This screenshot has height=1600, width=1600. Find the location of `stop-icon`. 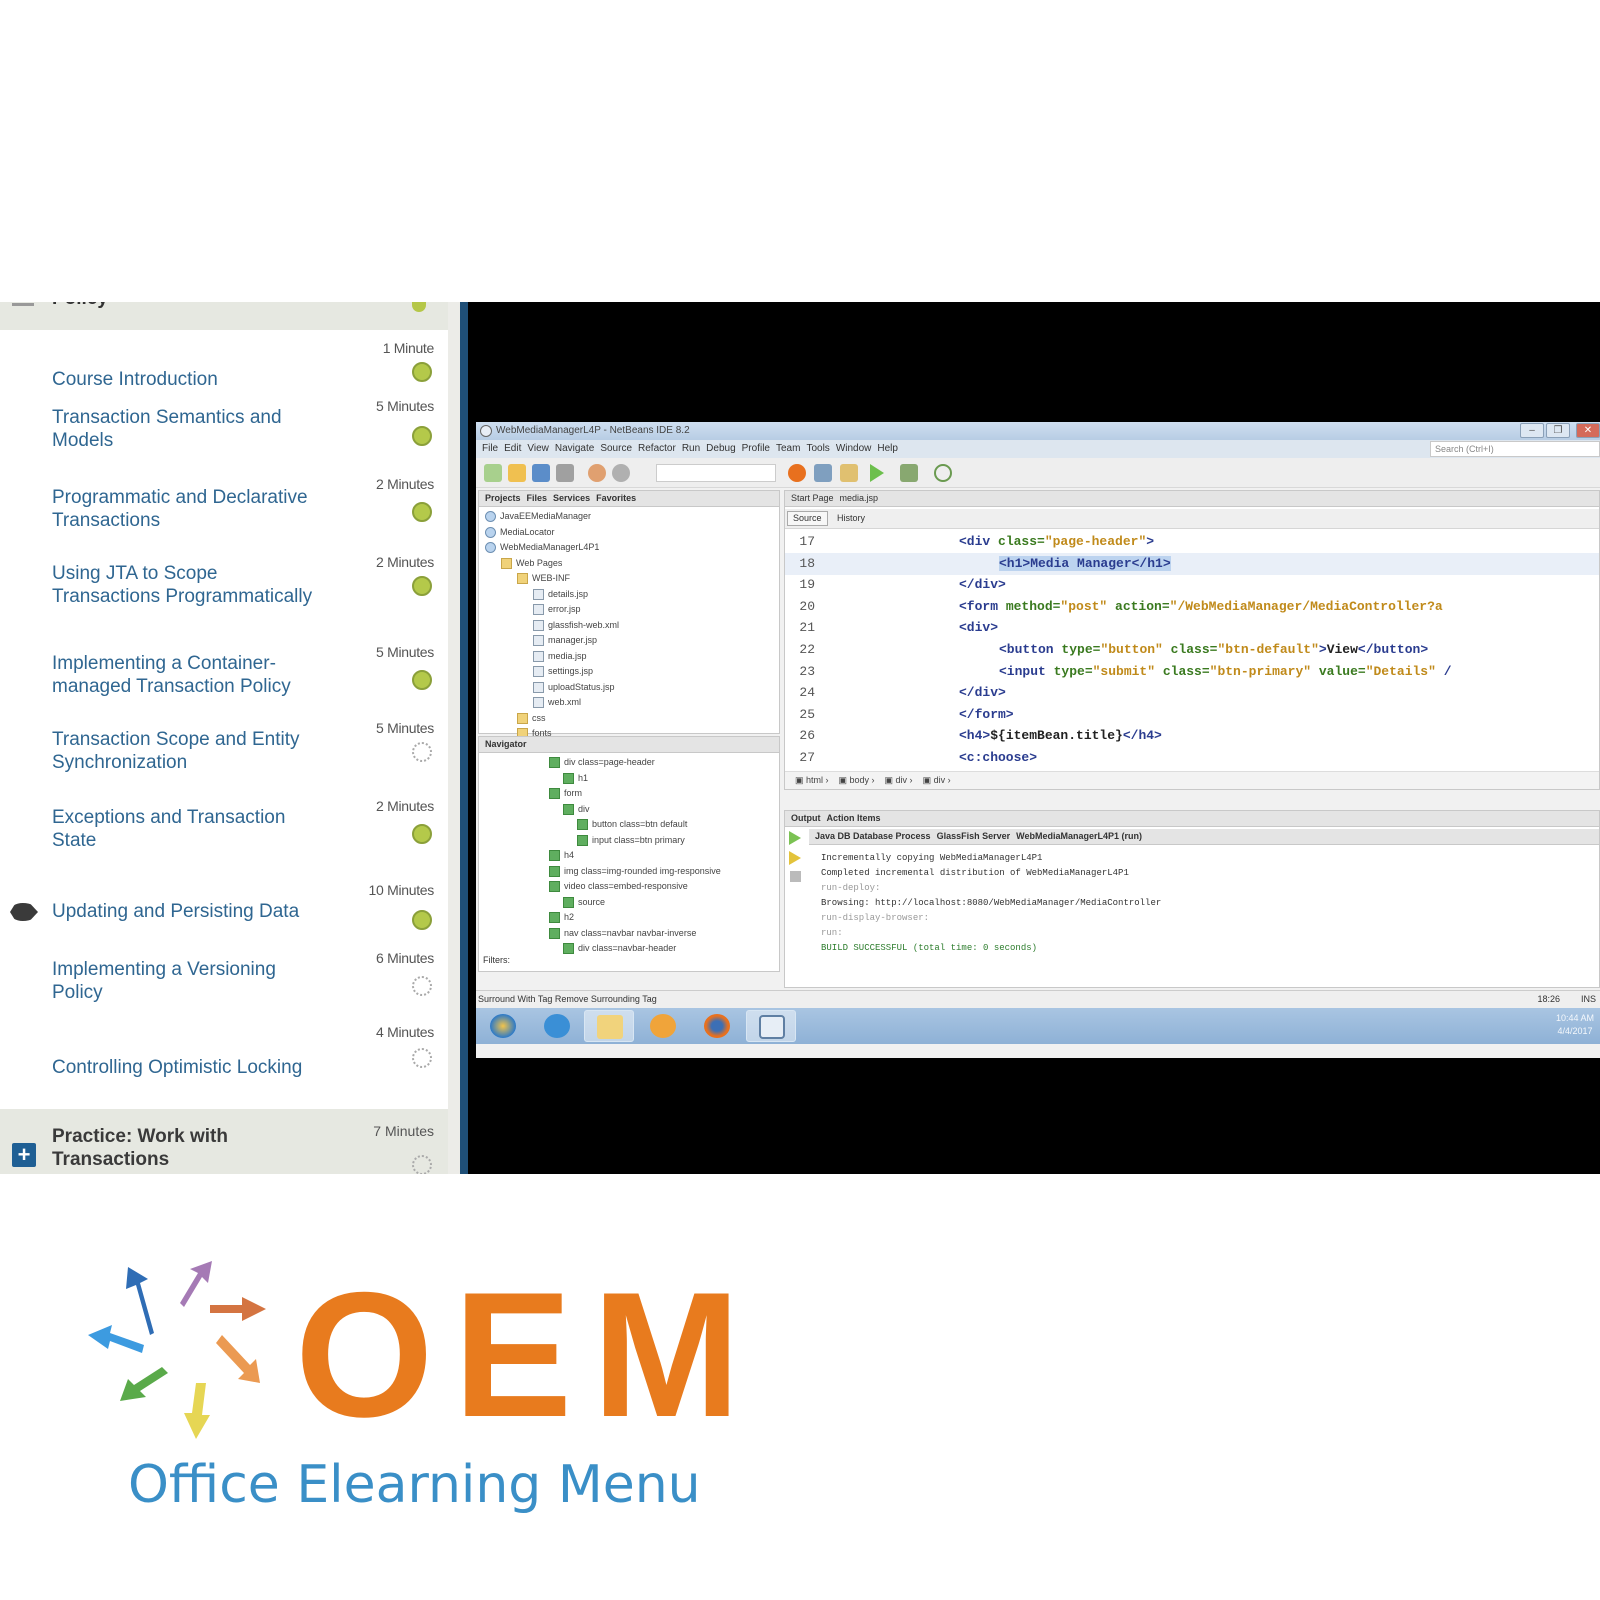

stop-icon is located at coordinates (795, 876).